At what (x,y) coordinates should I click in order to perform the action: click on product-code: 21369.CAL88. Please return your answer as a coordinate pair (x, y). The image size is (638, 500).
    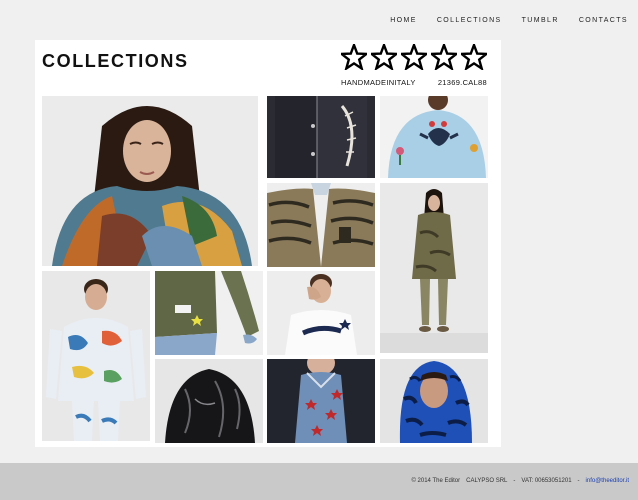
    Looking at the image, I should click on (462, 82).